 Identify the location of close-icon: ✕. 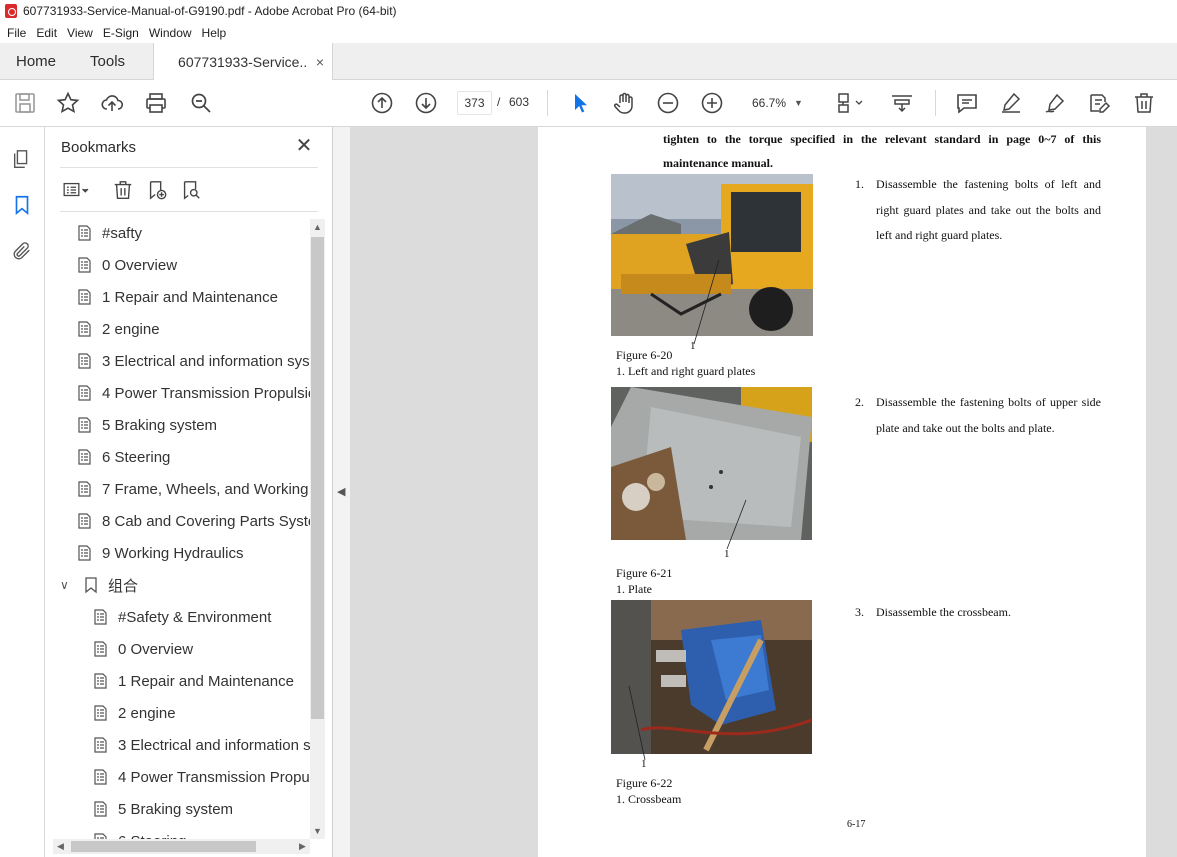
(304, 146).